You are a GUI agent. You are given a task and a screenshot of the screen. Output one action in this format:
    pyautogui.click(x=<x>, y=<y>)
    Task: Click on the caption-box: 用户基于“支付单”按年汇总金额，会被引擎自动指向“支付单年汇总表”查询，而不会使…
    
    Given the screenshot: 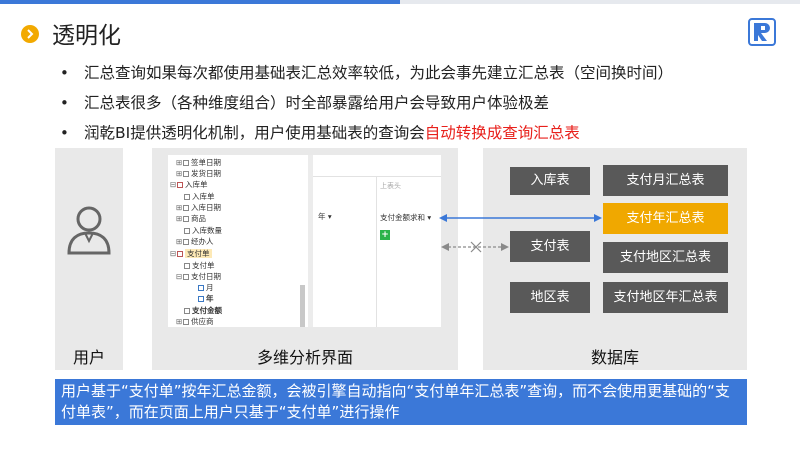 What is the action you would take?
    pyautogui.click(x=401, y=402)
    